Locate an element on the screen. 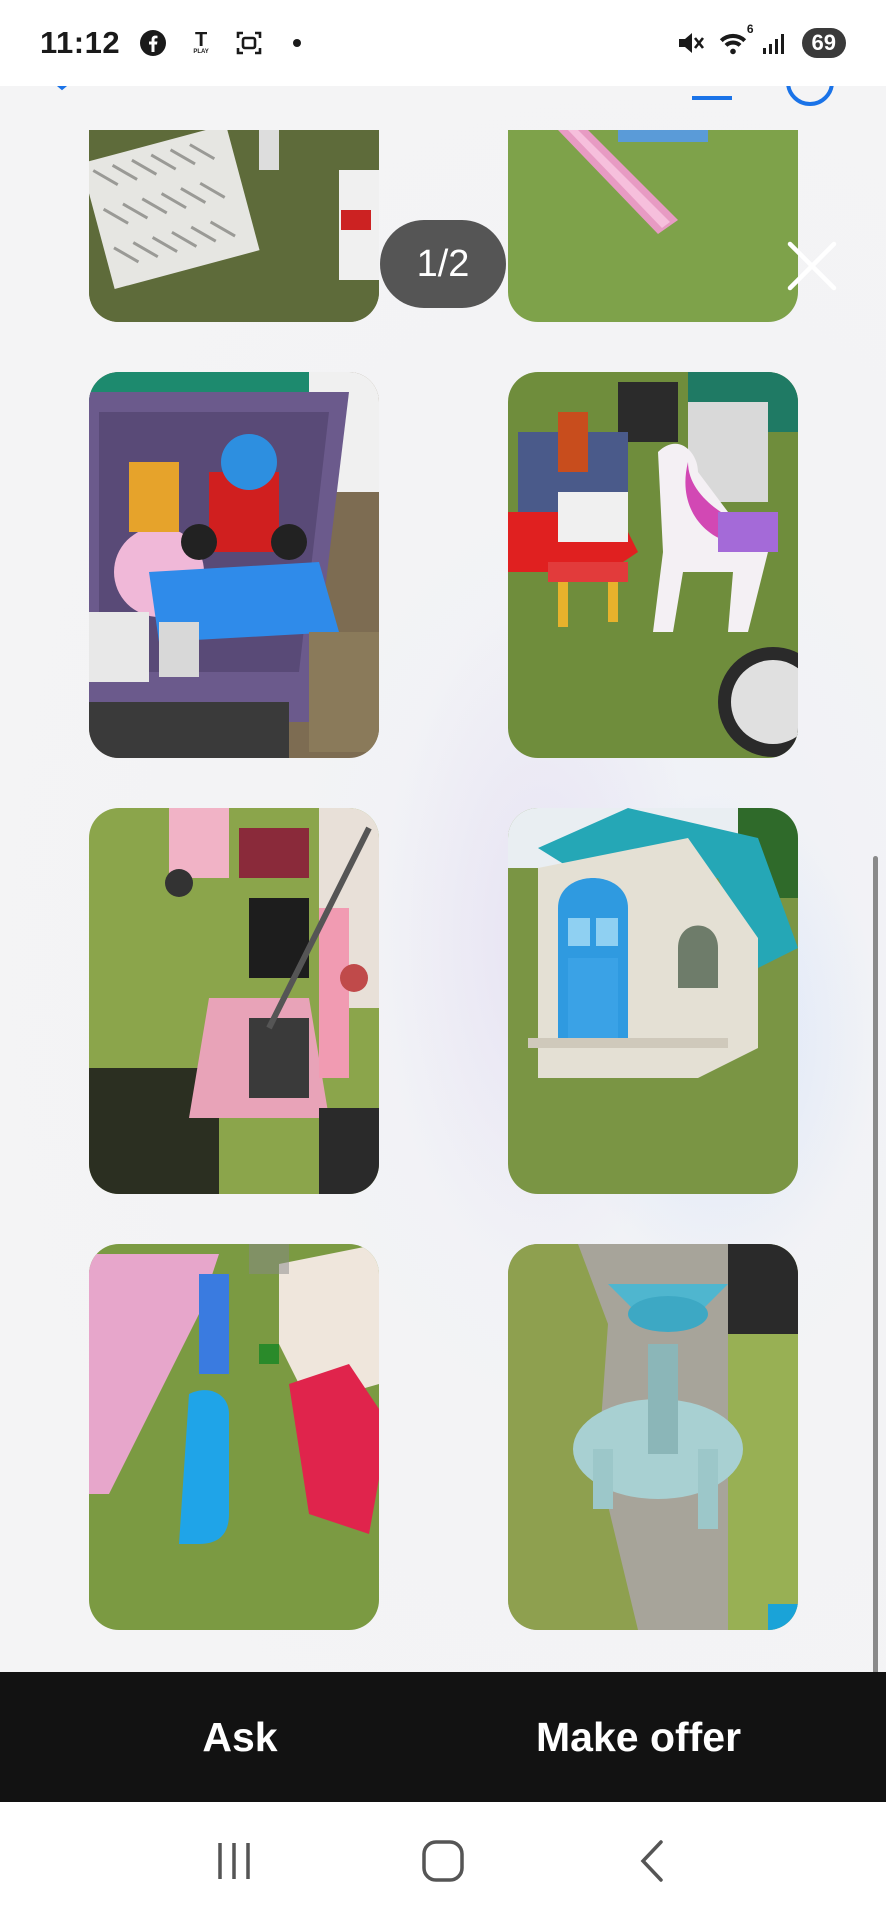 The width and height of the screenshot is (886, 1920). home-icon is located at coordinates (443, 1861).